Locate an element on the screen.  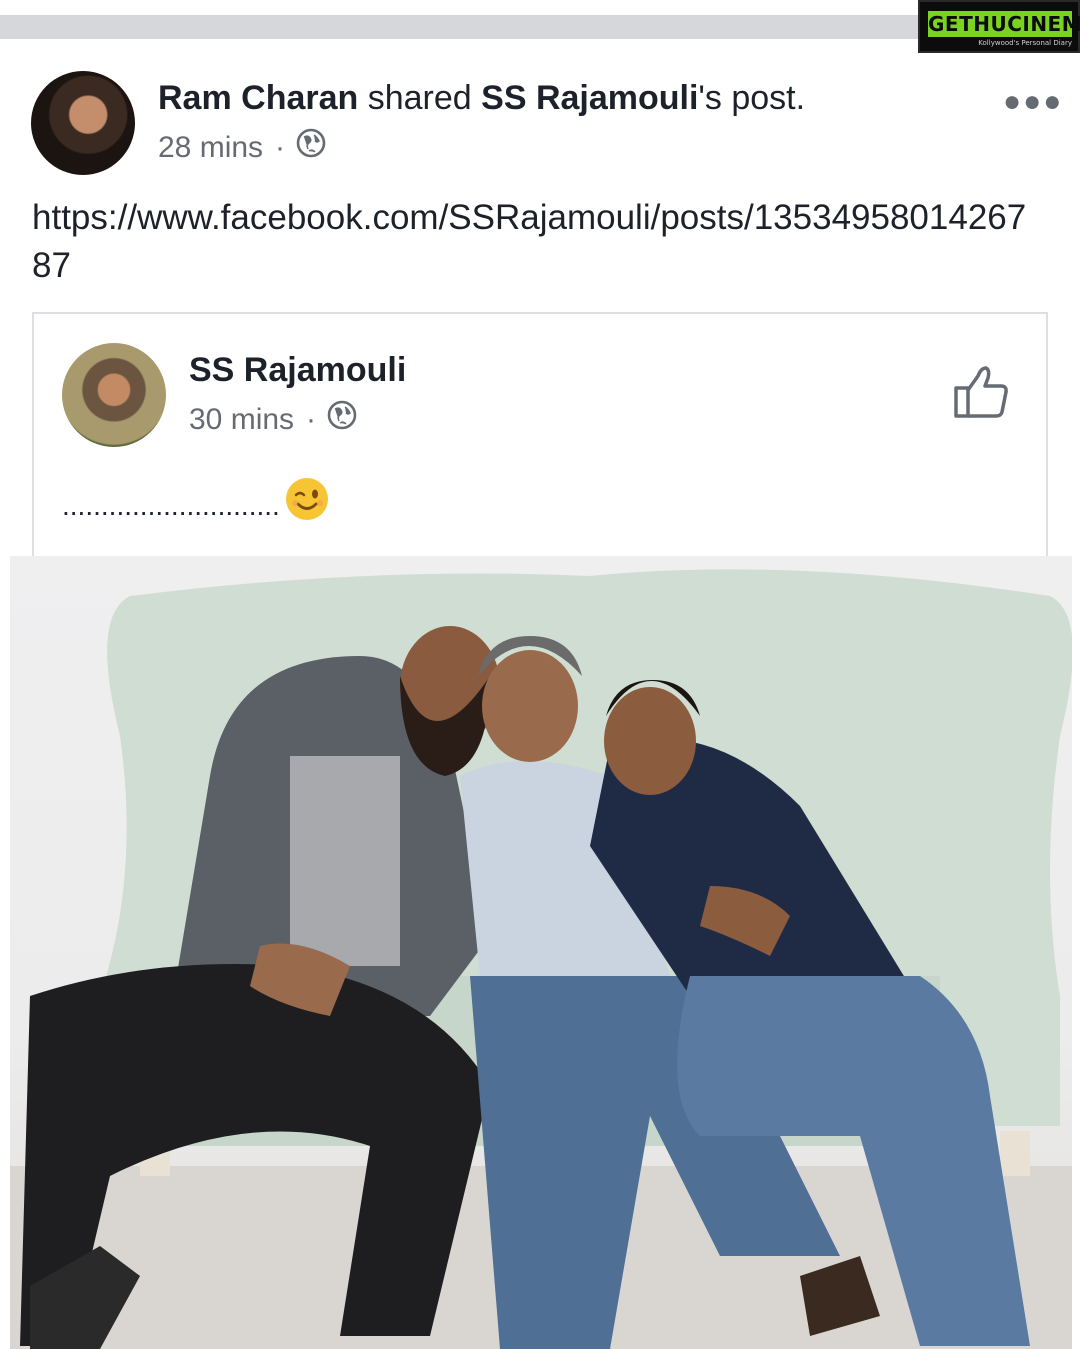
more-dots-icon: ●●● is located at coordinates (1033, 102).